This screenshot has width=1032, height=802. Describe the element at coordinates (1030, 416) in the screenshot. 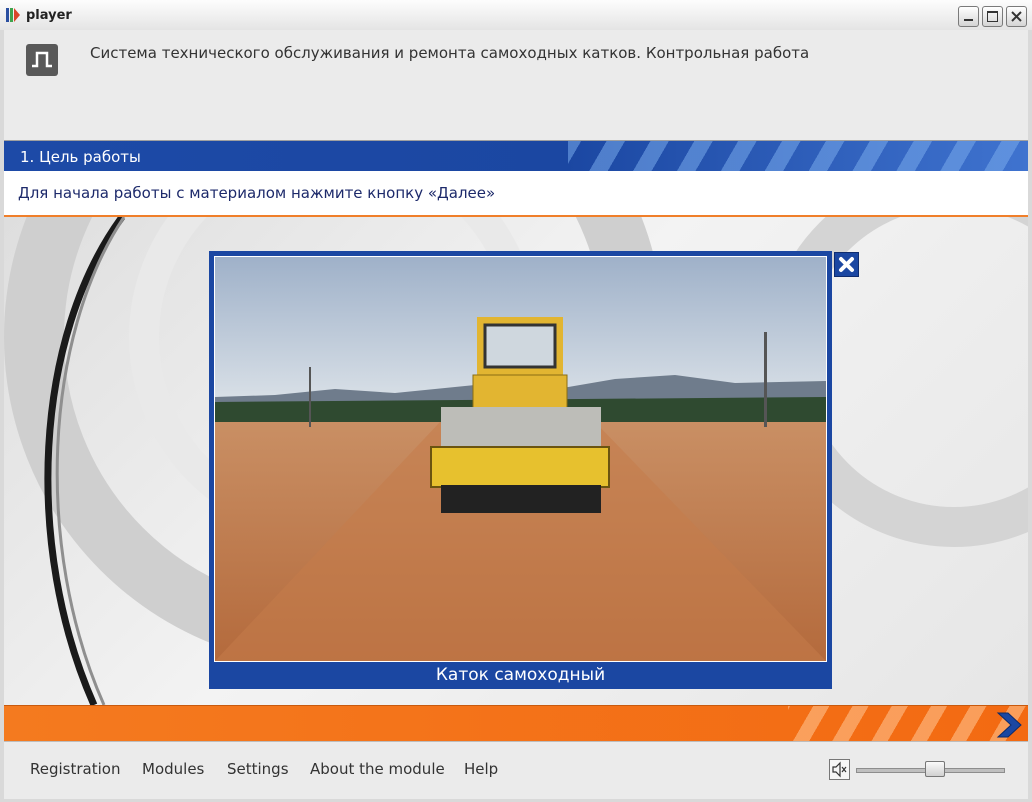

I see `window-border-right` at that location.